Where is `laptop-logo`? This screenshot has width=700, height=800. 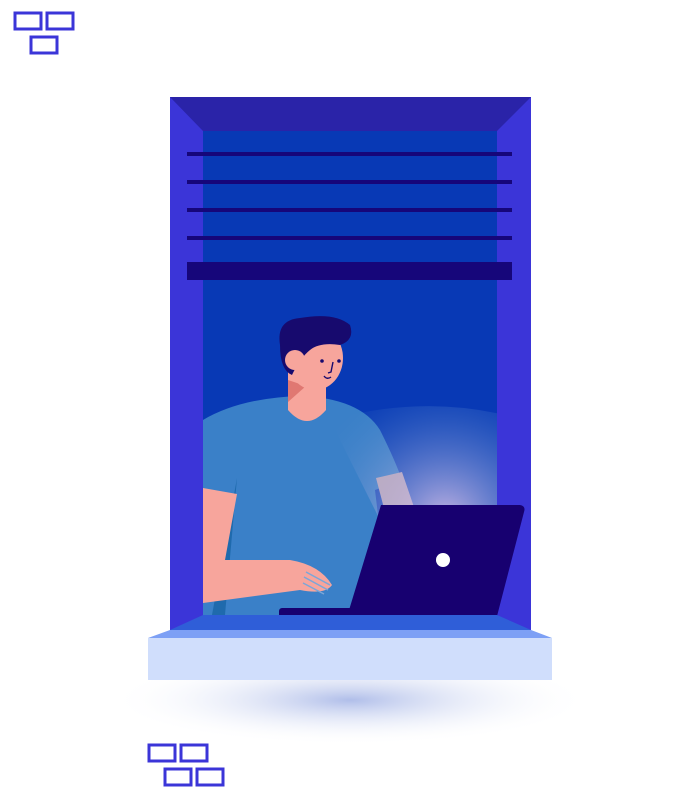
laptop-logo is located at coordinates (443, 560).